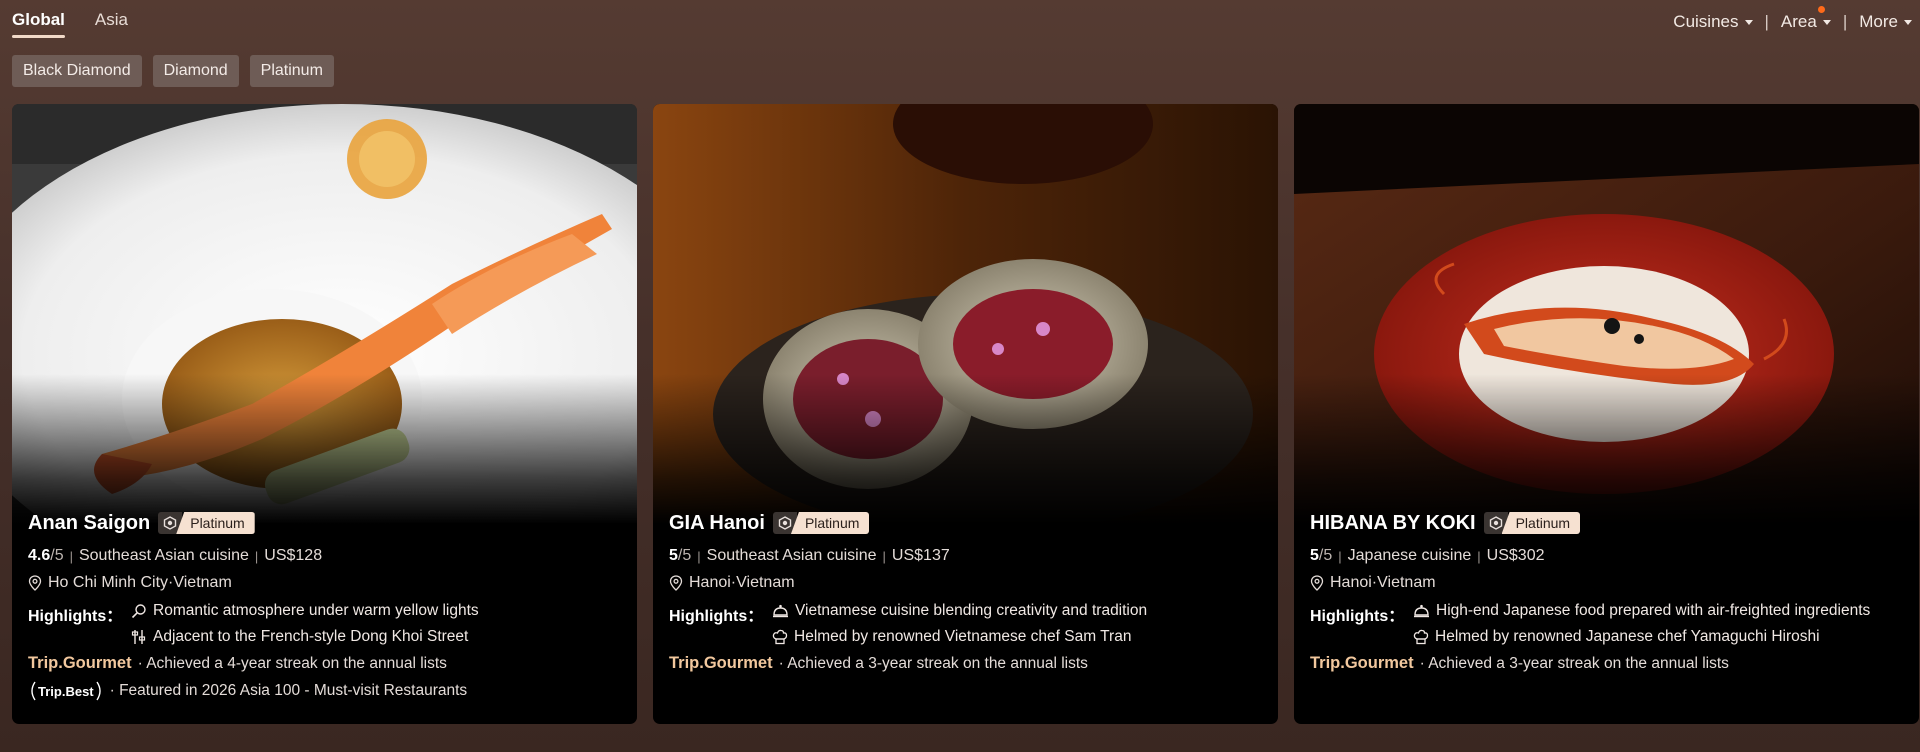 The width and height of the screenshot is (1920, 752). What do you see at coordinates (1409, 555) in the screenshot?
I see `cuisine-type: Japanese cuisine` at bounding box center [1409, 555].